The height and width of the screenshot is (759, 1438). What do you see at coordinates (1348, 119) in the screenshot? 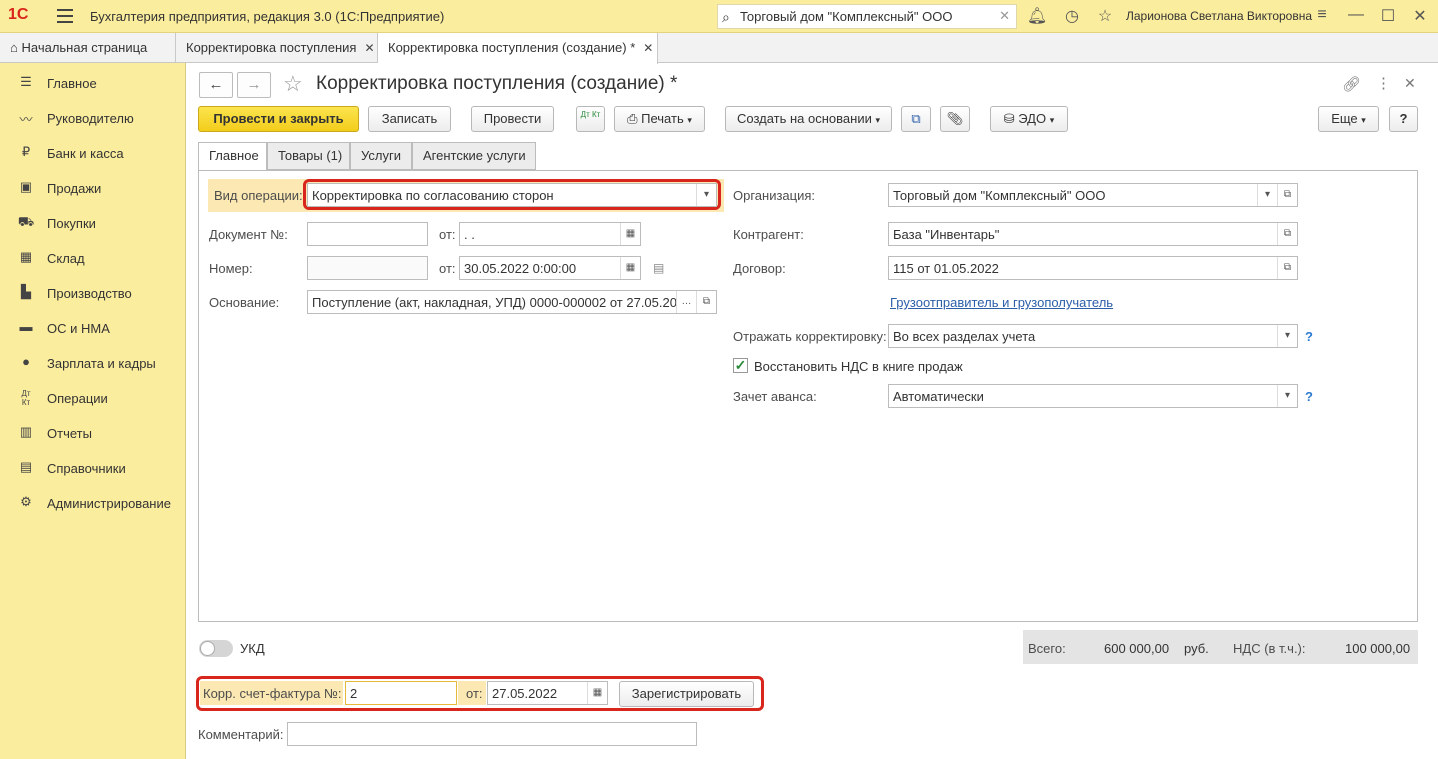
I see `more-button: Еще ▾` at bounding box center [1348, 119].